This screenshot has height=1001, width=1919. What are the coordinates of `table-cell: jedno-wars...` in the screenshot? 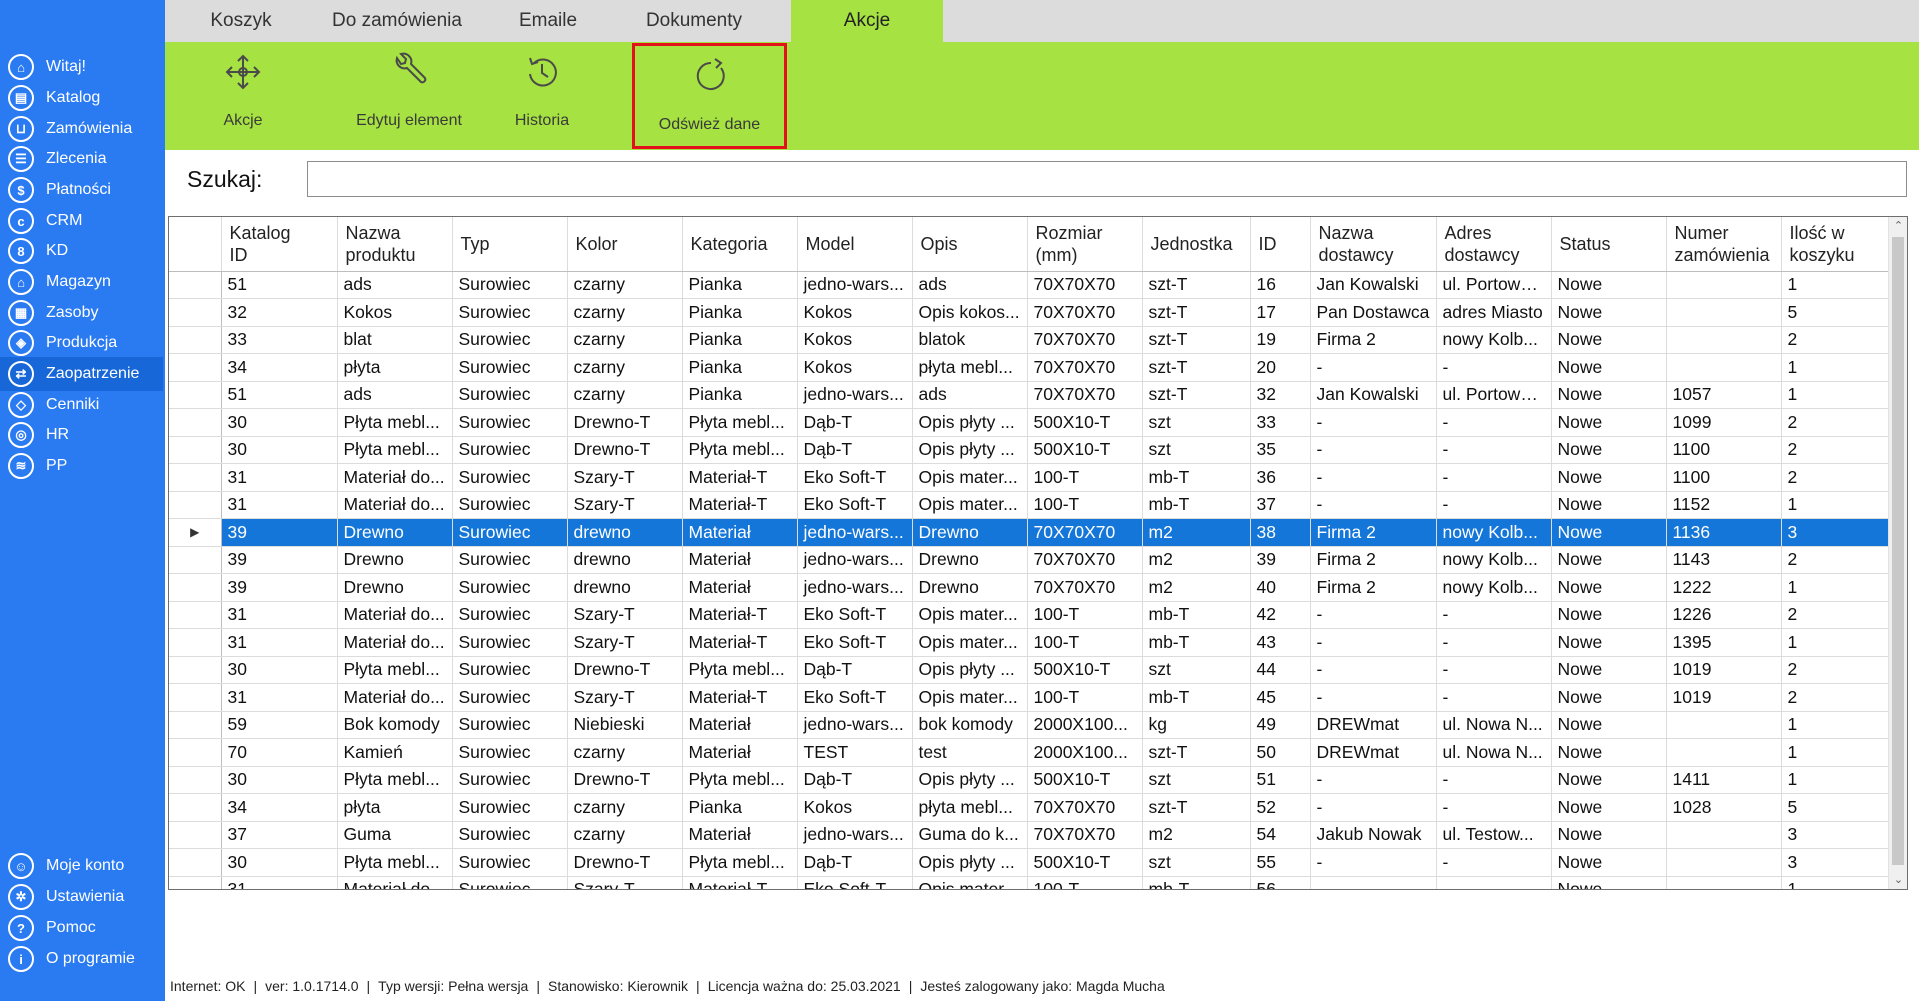 It's located at (855, 395).